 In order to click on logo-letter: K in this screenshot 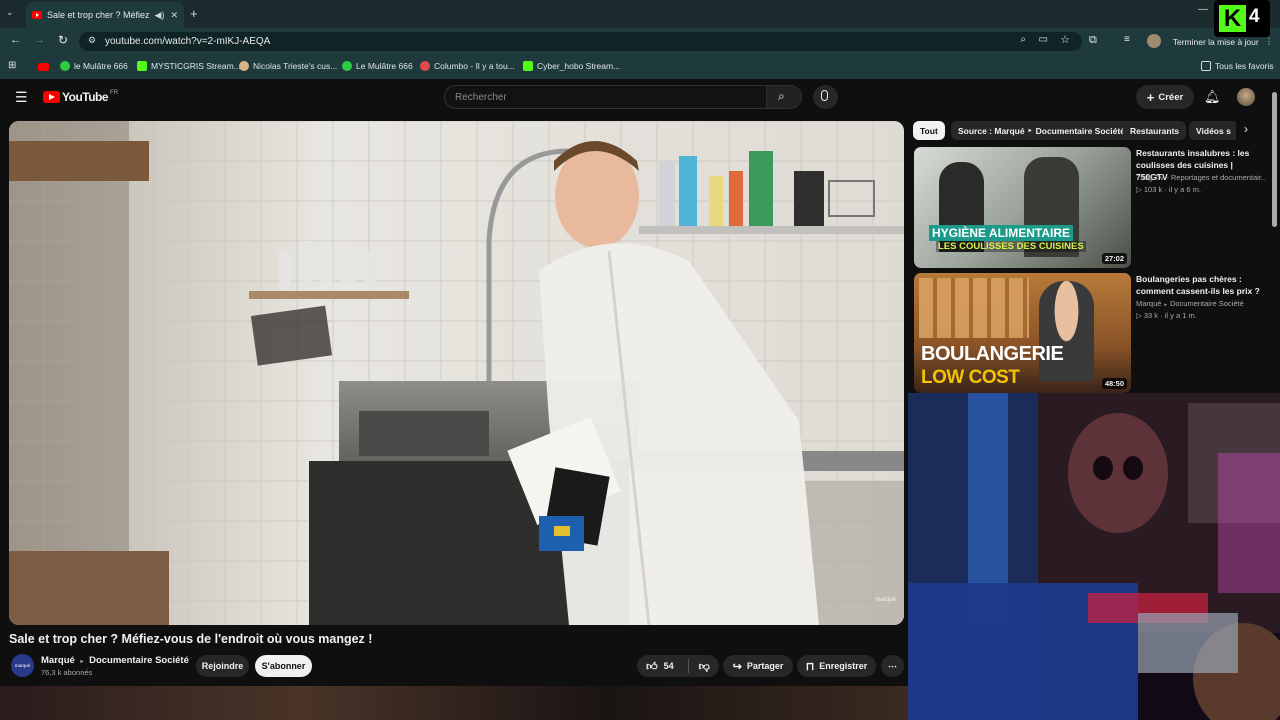, I will do `click(1232, 18)`.